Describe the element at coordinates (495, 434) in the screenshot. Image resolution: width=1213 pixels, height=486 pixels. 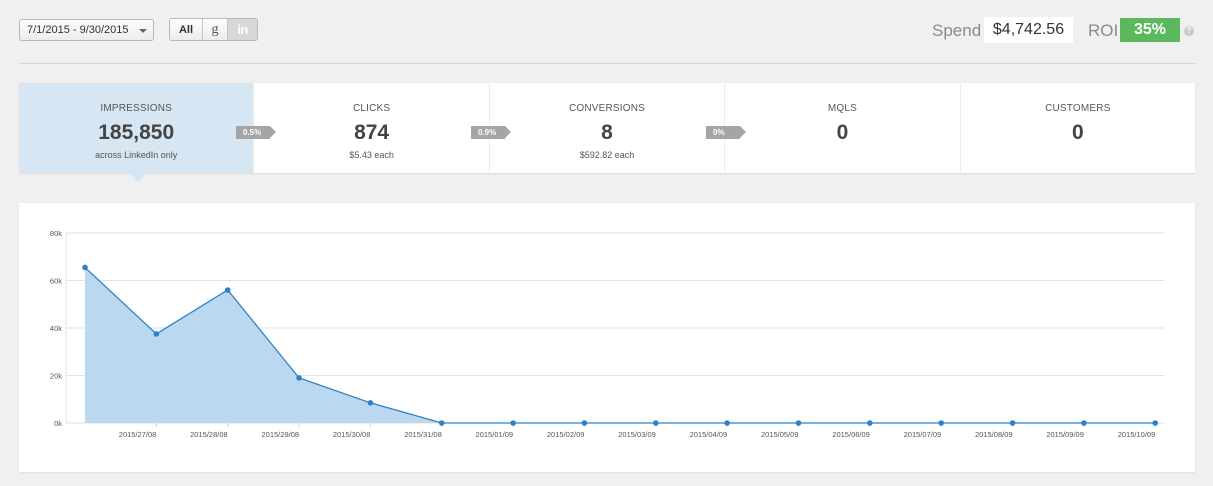
I see `x-tick-label: 2015/01/09` at that location.